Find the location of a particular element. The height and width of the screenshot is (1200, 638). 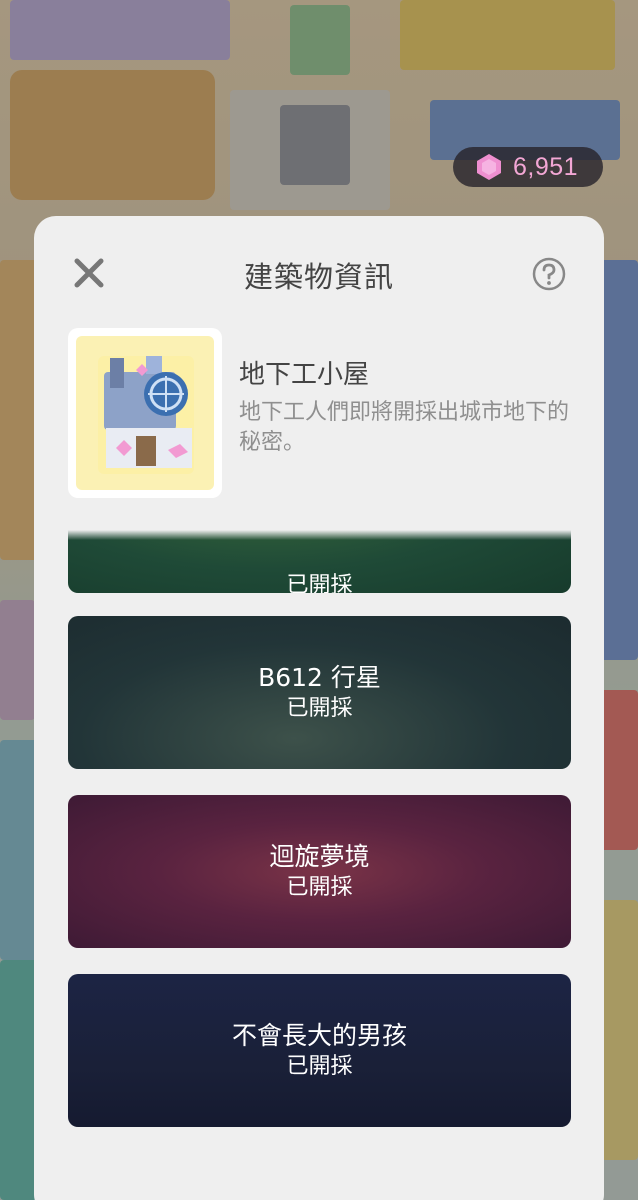

building-thumbnail is located at coordinates (145, 413).